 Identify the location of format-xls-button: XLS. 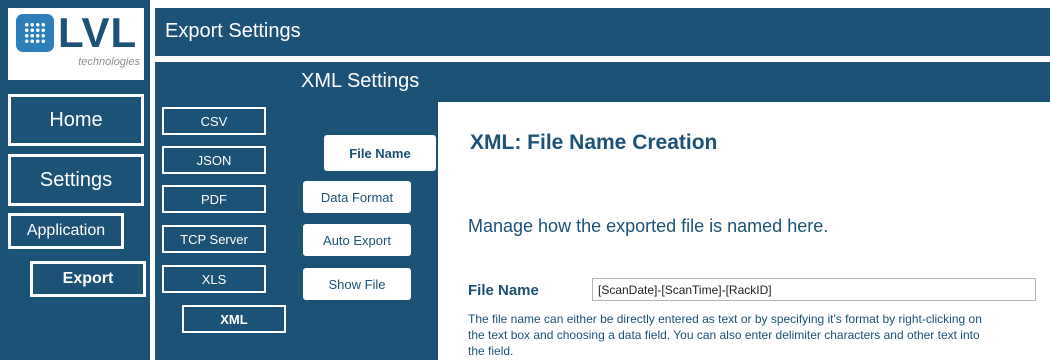
(214, 279).